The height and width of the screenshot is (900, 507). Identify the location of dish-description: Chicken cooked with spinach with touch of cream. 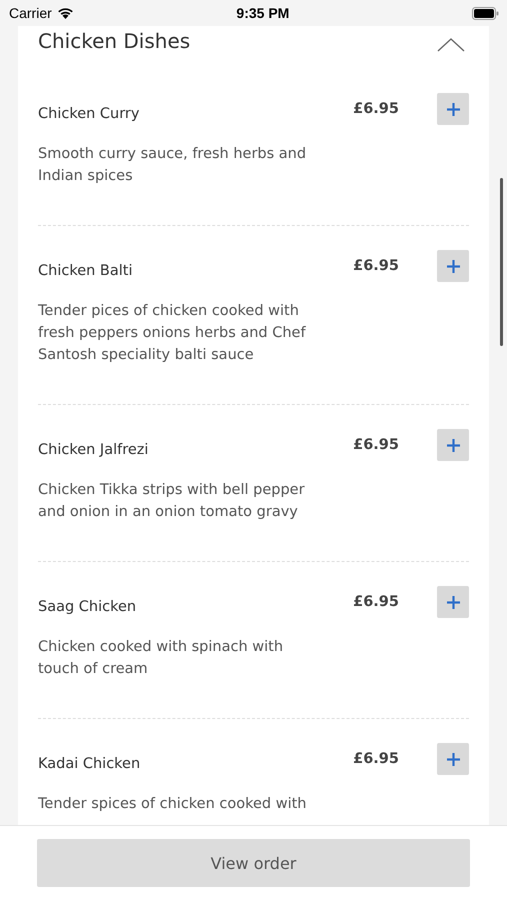
(161, 658).